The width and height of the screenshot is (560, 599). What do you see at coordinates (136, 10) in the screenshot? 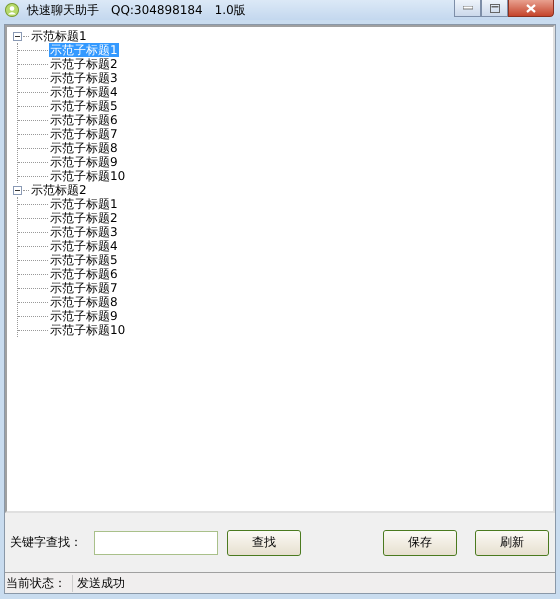
I see `window-title: 快速聊天助手 QQ:304898184 1.0版` at bounding box center [136, 10].